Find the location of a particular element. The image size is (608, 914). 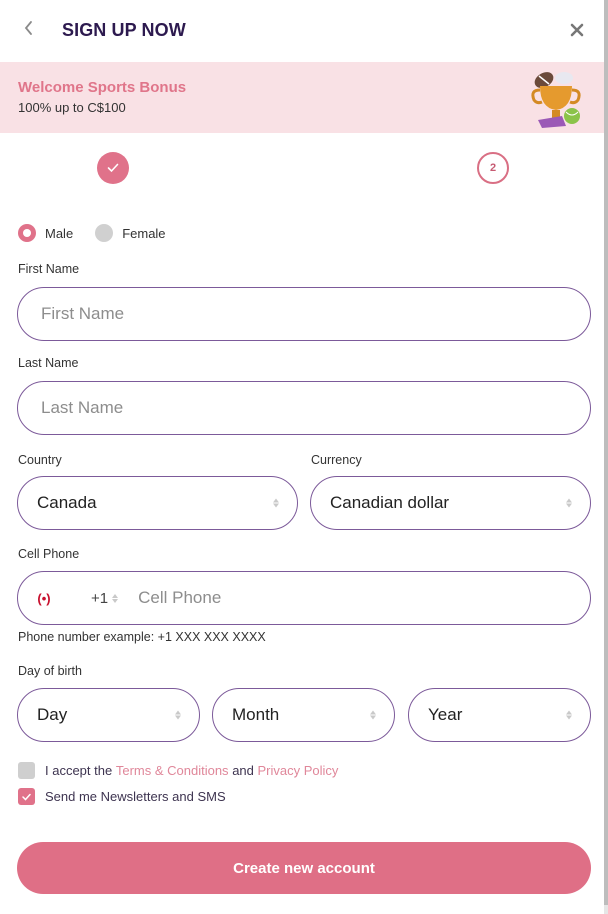

newsletter-consent: Send me Newsletters and SMS is located at coordinates (122, 796).